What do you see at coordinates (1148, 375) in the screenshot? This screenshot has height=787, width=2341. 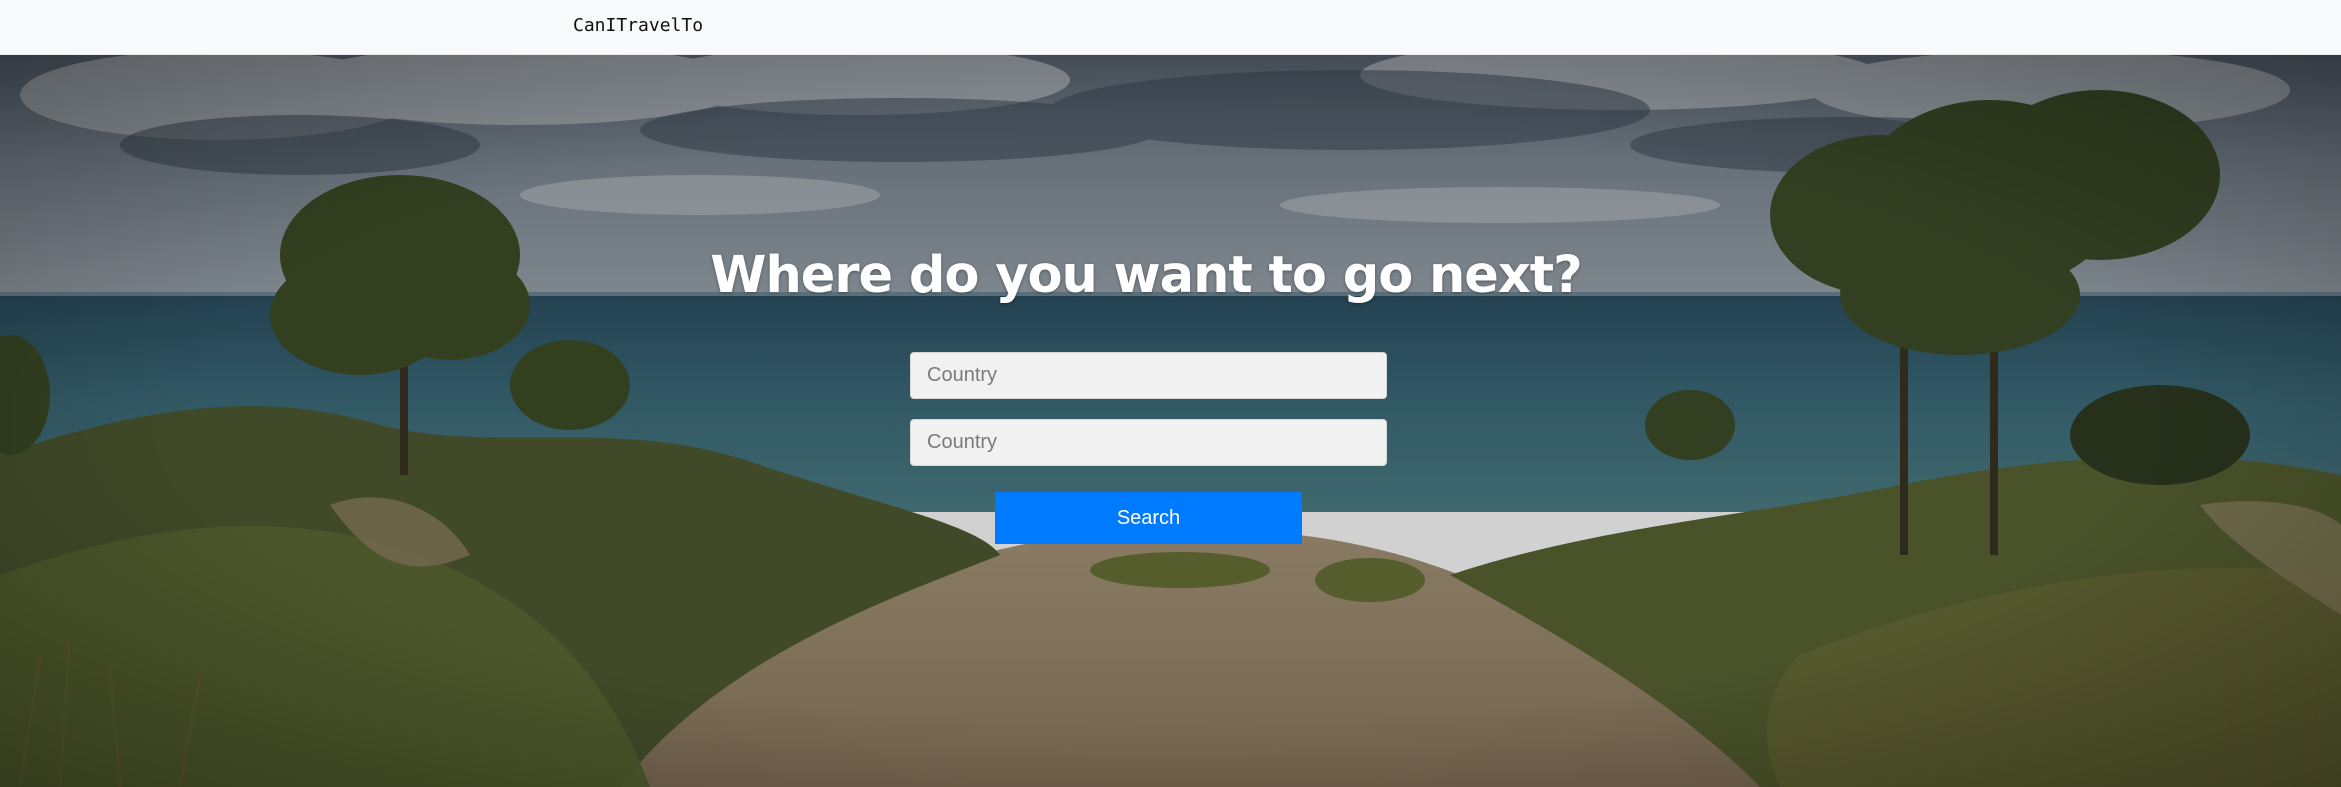 I see `country-input-from` at bounding box center [1148, 375].